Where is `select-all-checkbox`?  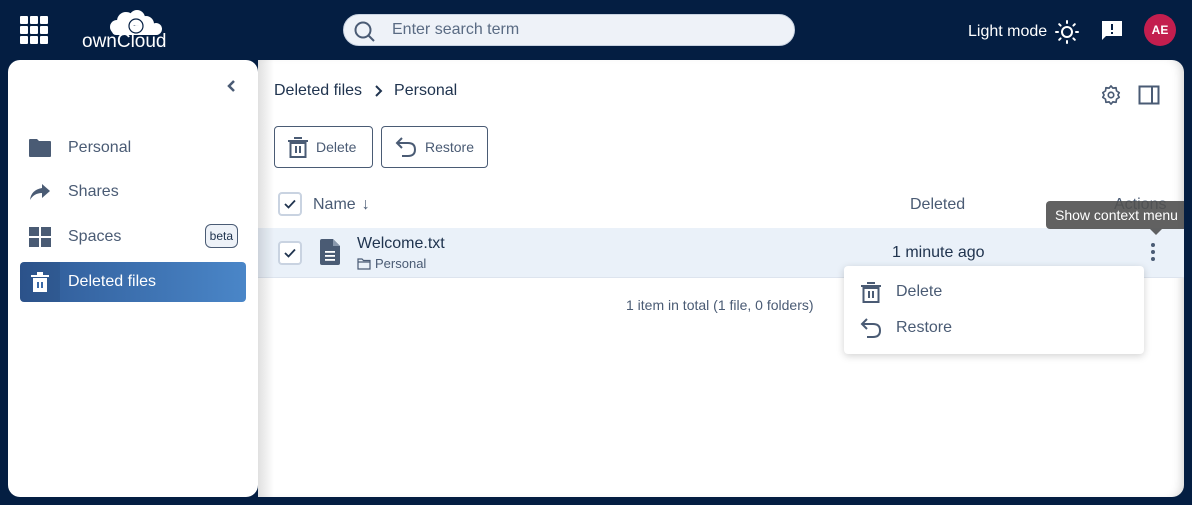
select-all-checkbox is located at coordinates (290, 204).